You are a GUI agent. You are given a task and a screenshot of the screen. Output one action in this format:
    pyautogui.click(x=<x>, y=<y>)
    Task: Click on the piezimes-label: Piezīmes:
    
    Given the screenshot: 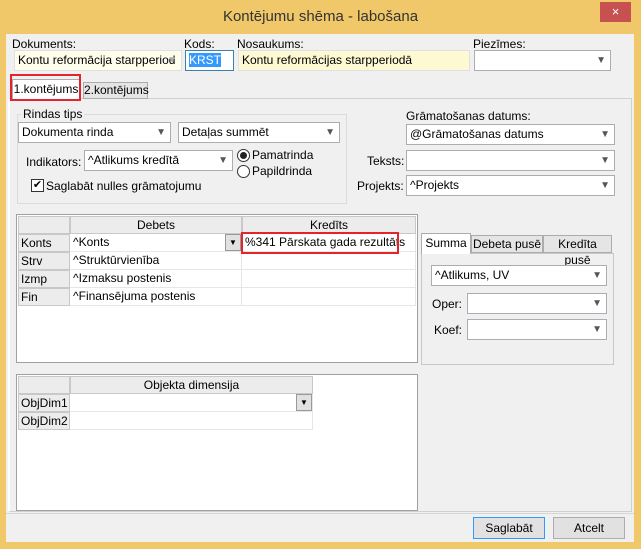 What is the action you would take?
    pyautogui.click(x=499, y=44)
    